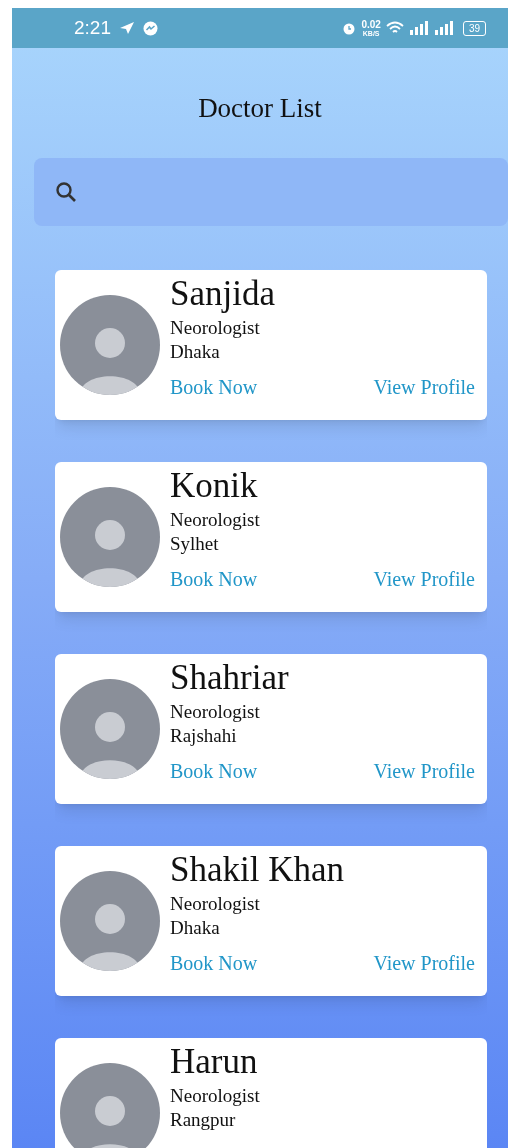 The width and height of the screenshot is (520, 1148). Describe the element at coordinates (195, 544) in the screenshot. I see `doctor-city: Sylhet` at that location.